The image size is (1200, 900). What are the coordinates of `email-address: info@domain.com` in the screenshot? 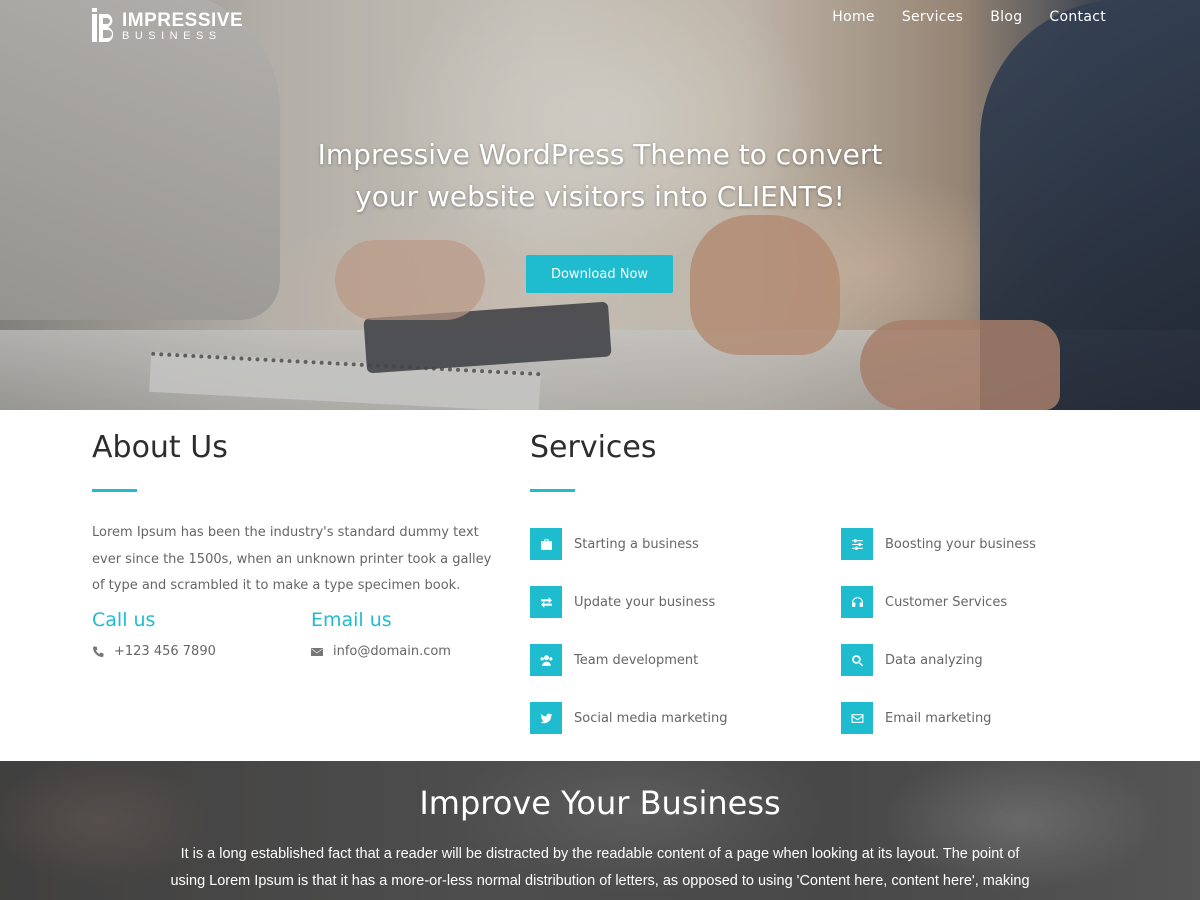 It's located at (392, 651).